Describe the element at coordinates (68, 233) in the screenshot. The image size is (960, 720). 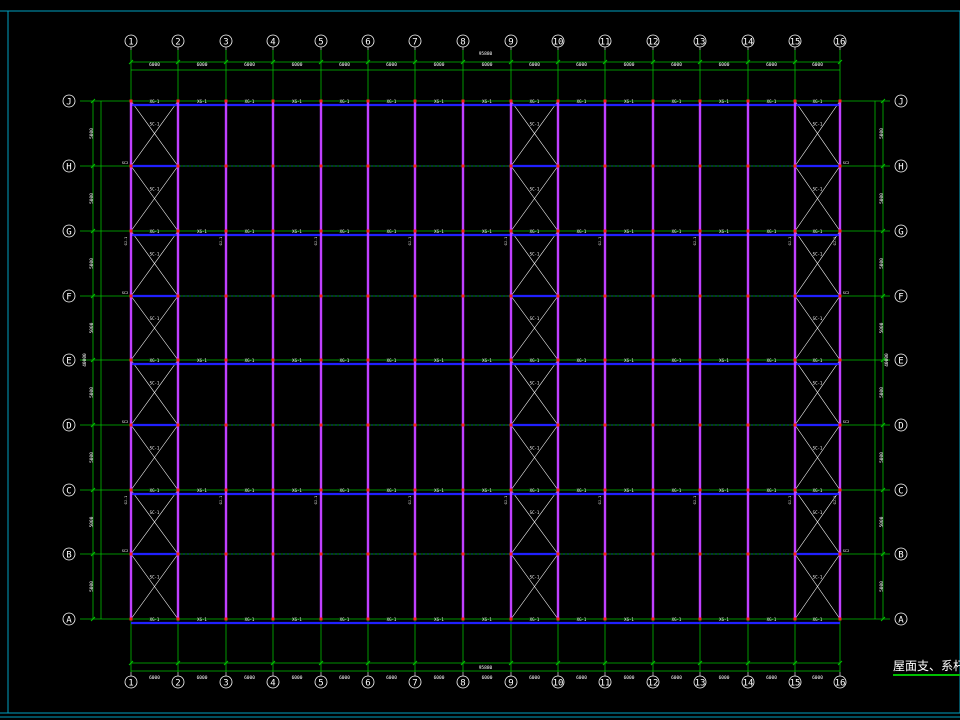
I see `axis-label-left: G` at that location.